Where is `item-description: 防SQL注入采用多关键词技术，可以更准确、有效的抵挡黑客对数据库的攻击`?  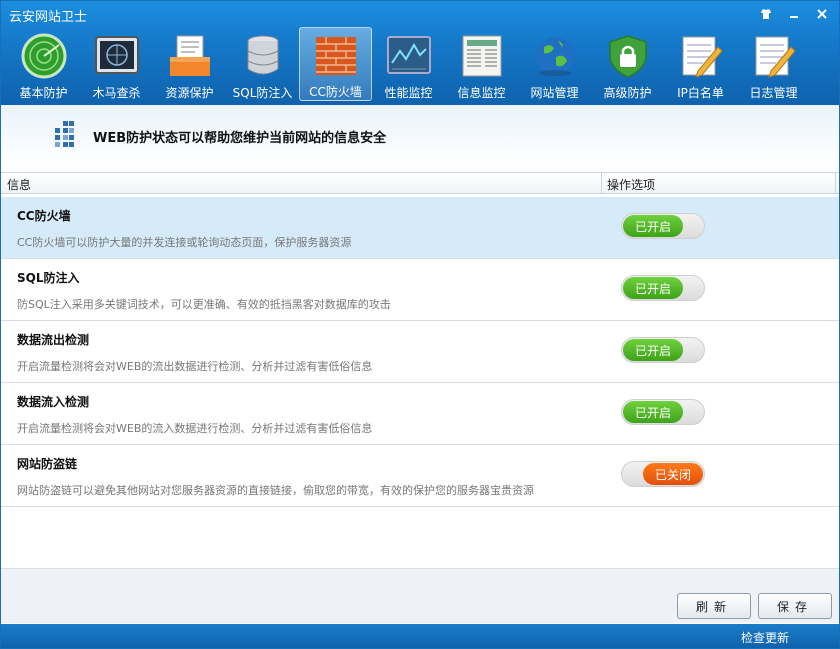 item-description: 防SQL注入采用多关键词技术，可以更准确、有效的抵挡黑客对数据库的攻击 is located at coordinates (204, 304).